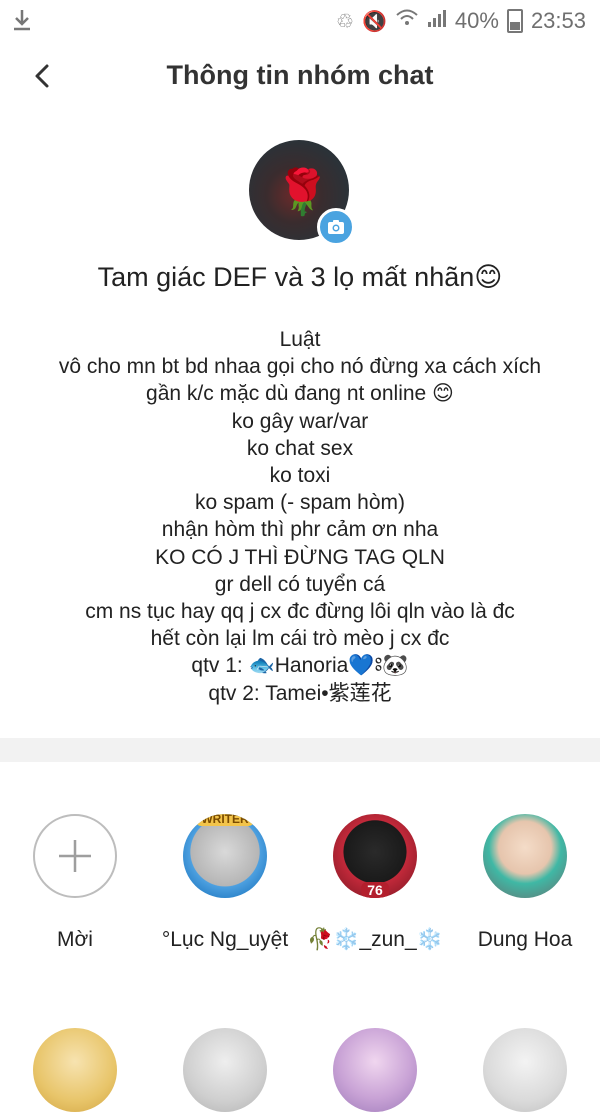 This screenshot has height=1112, width=600. What do you see at coordinates (300, 666) in the screenshot?
I see `rule-line: qtv 1: 🐟Hanoria💙ཿ🐼` at bounding box center [300, 666].